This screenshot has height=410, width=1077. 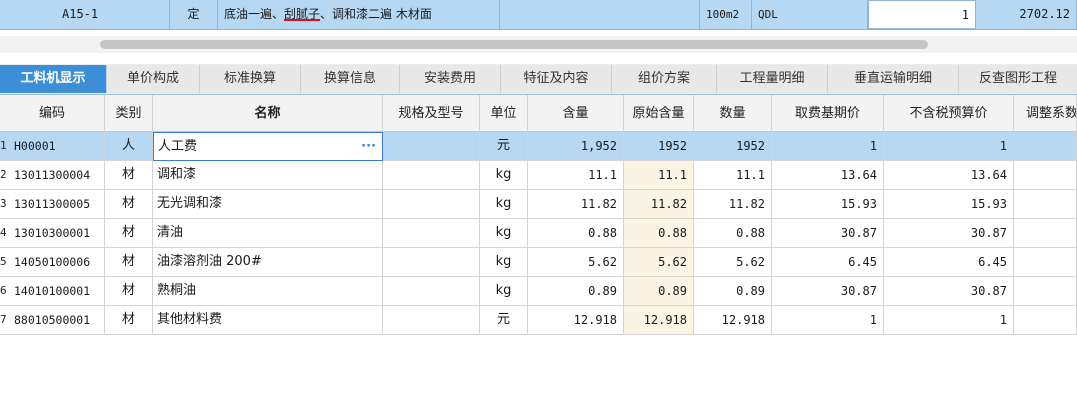 I want to click on cell-code: 3 13011300005, so click(x=52, y=204).